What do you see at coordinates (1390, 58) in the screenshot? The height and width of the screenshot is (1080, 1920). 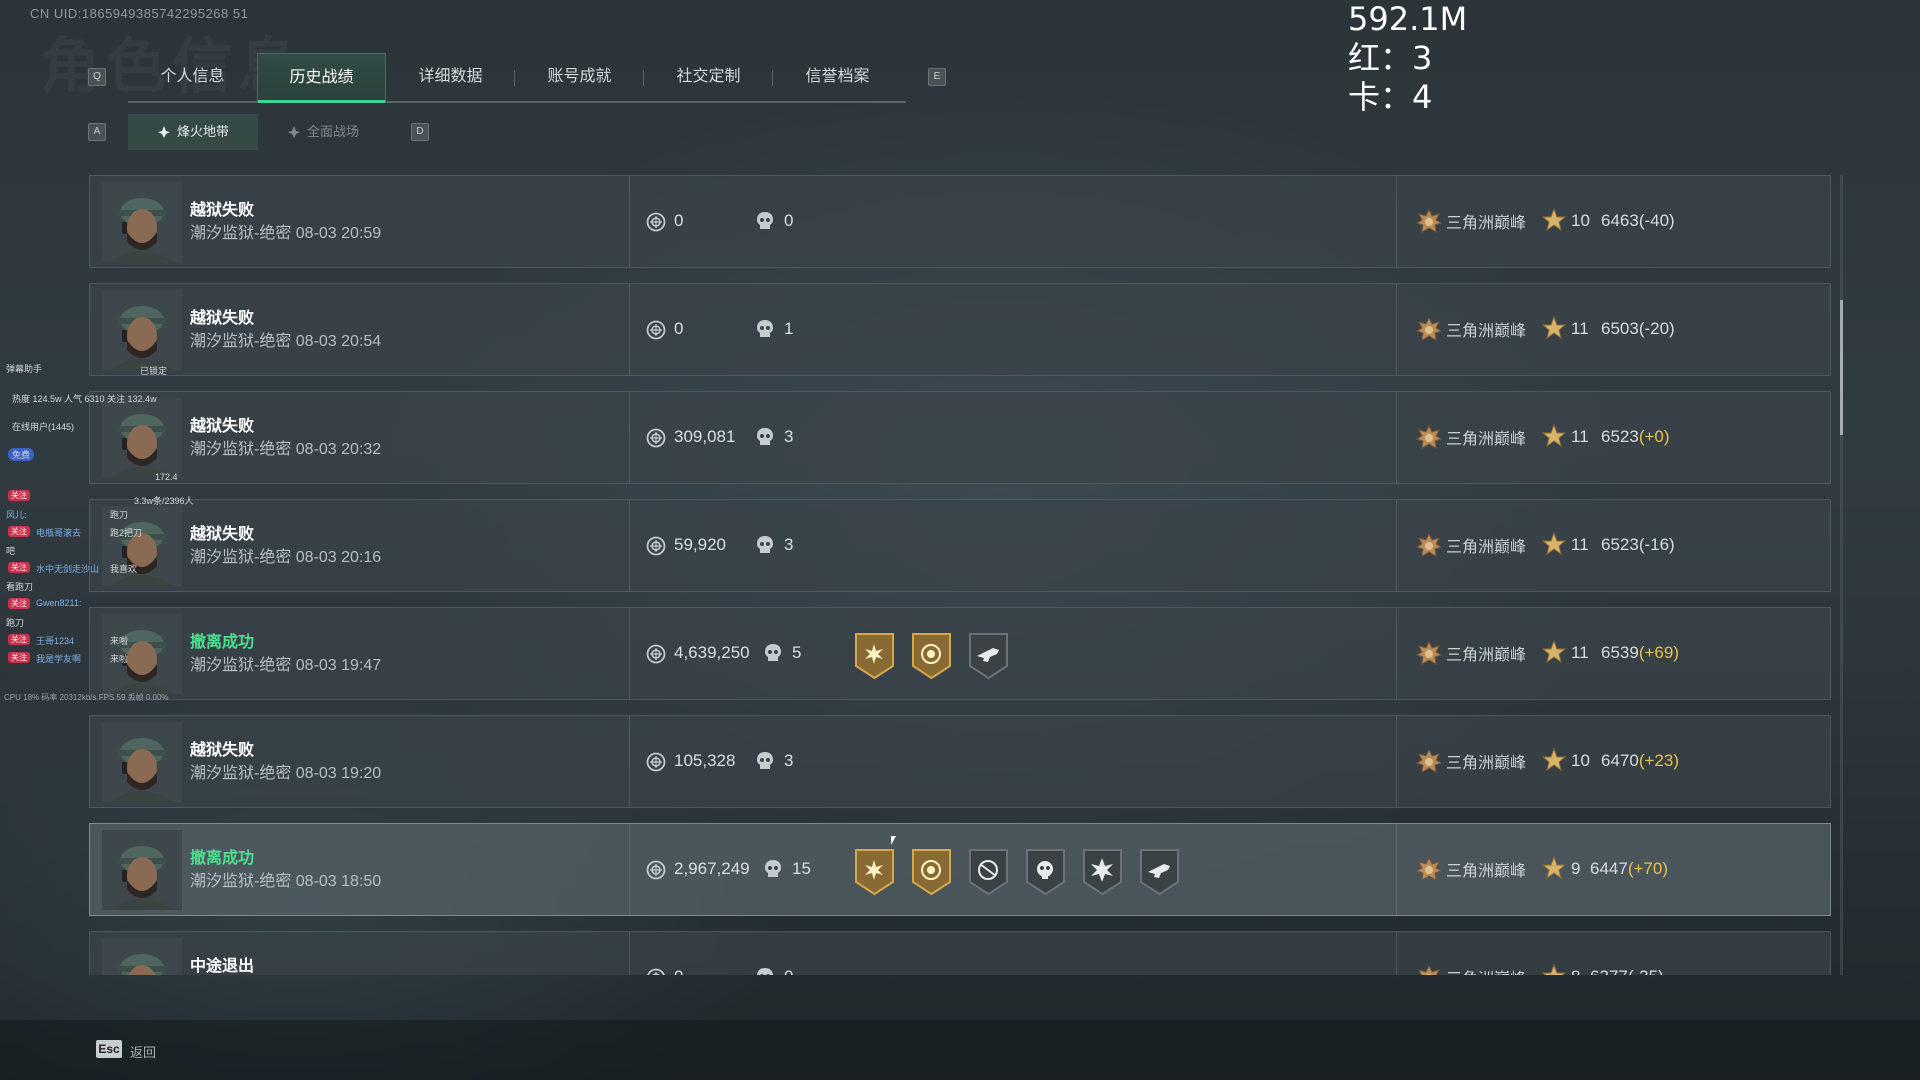 I see `overlay-line-2: 红：3` at bounding box center [1390, 58].